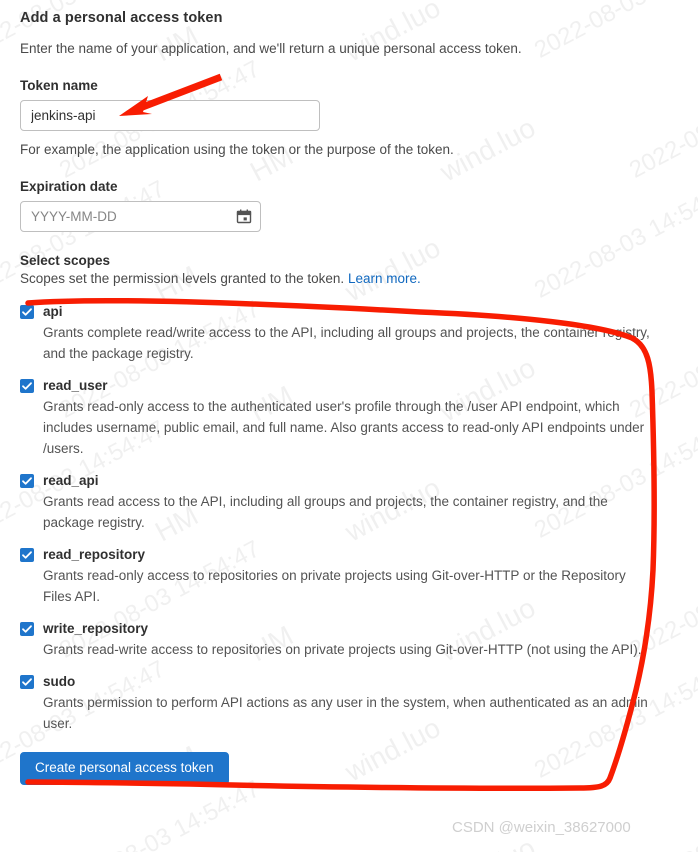  I want to click on expiration-date-input, so click(140, 216).